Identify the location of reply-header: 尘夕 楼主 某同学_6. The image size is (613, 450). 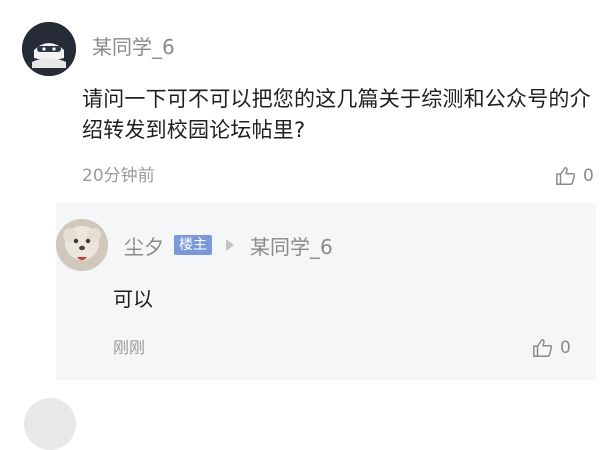
(228, 245).